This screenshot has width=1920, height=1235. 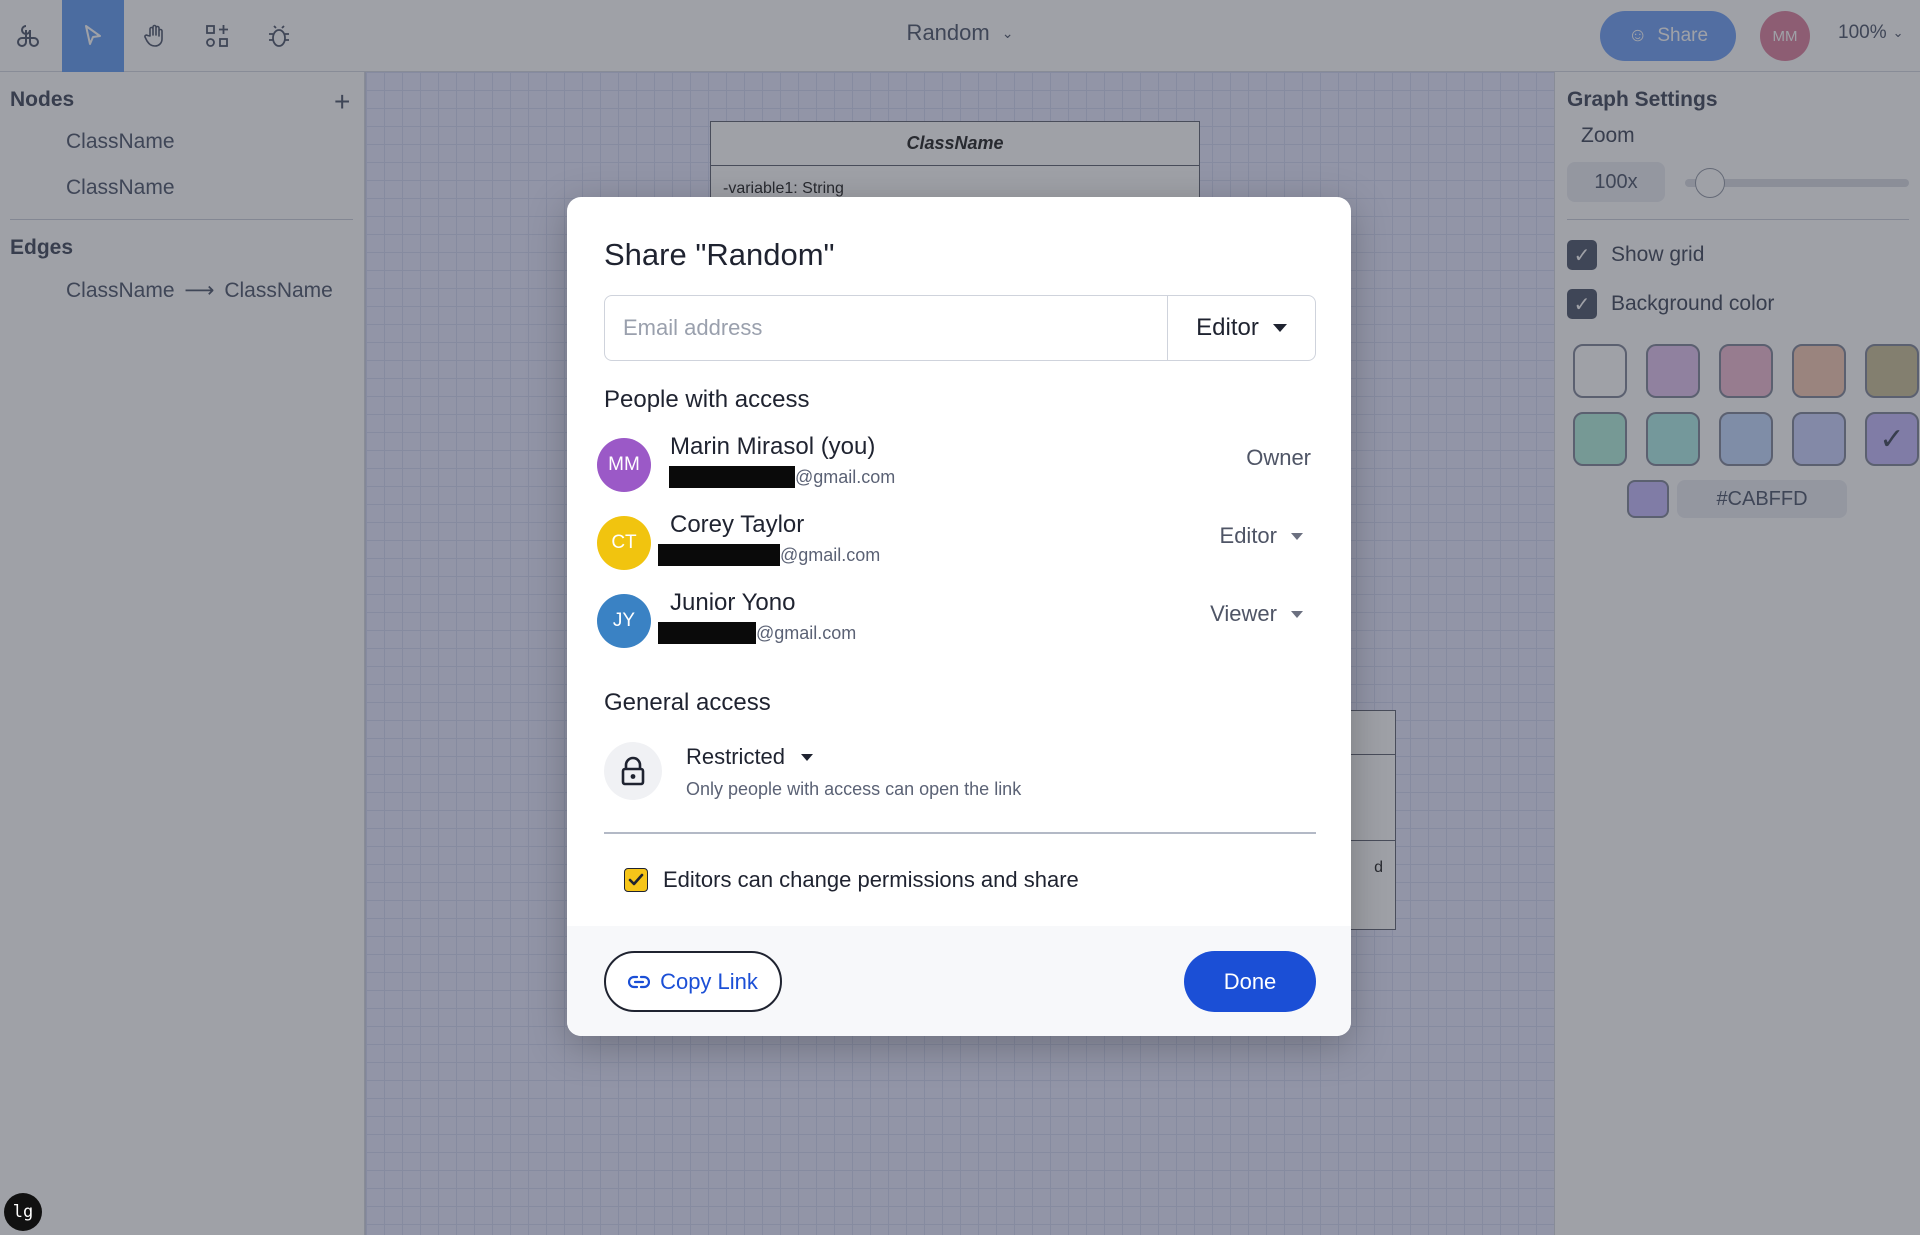 I want to click on role-label: Viewer, so click(x=1243, y=613).